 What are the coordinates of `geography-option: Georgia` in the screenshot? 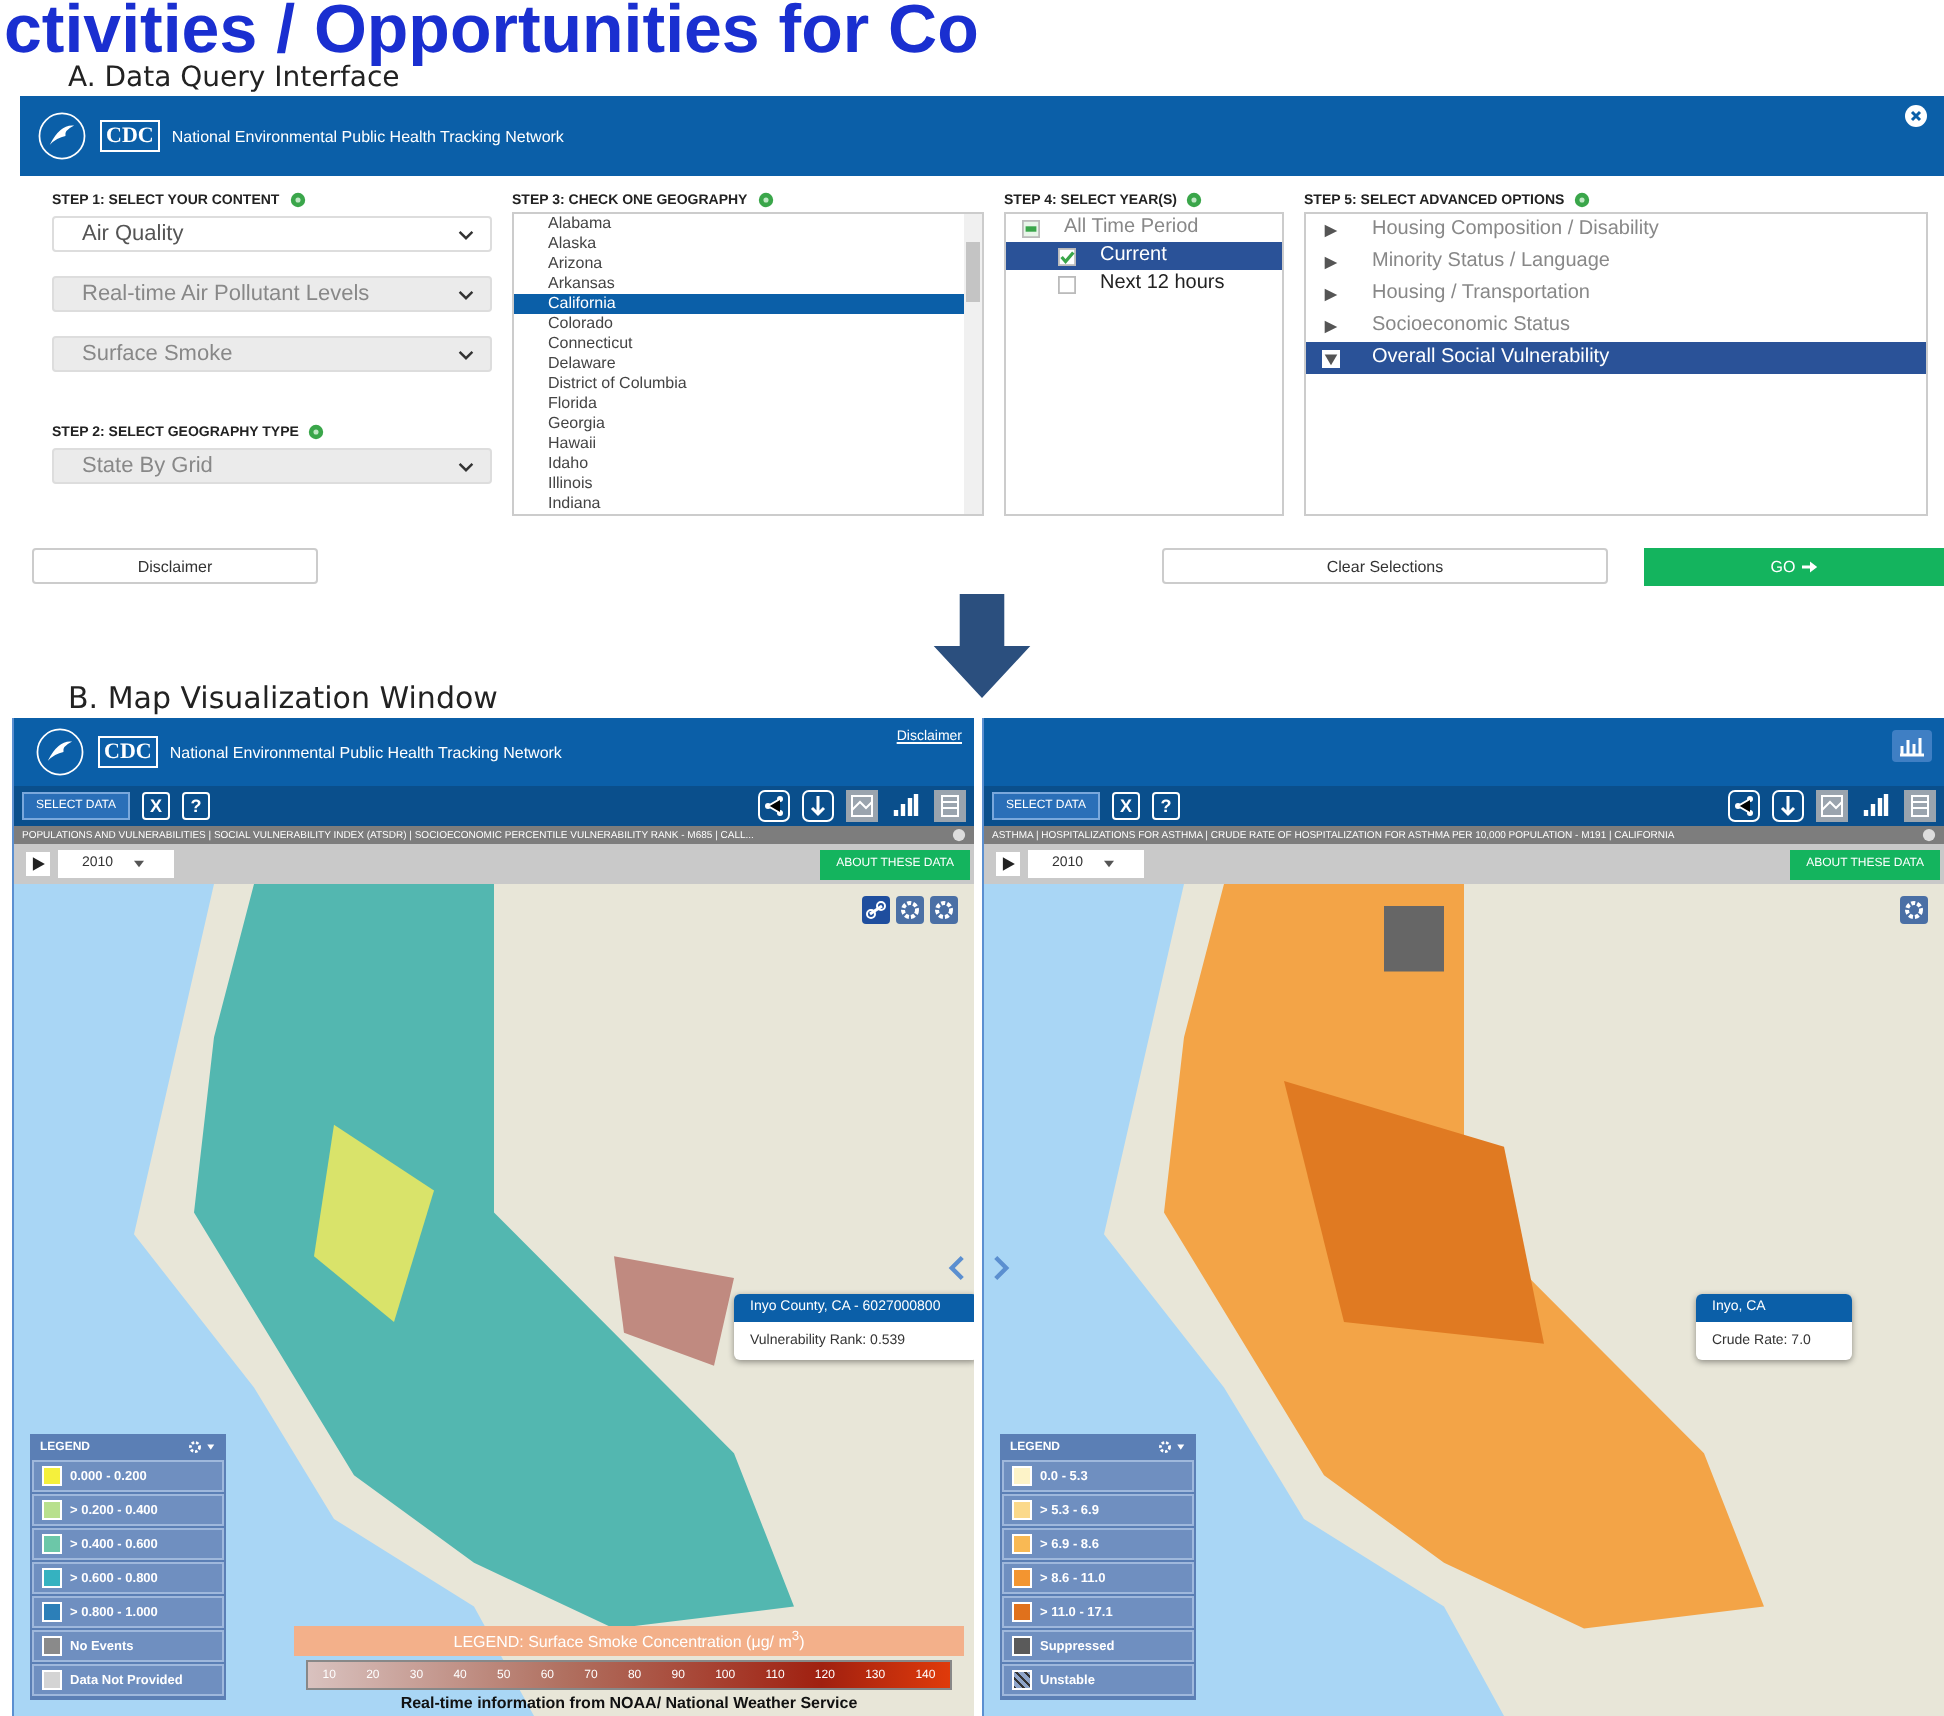 It's located at (739, 424).